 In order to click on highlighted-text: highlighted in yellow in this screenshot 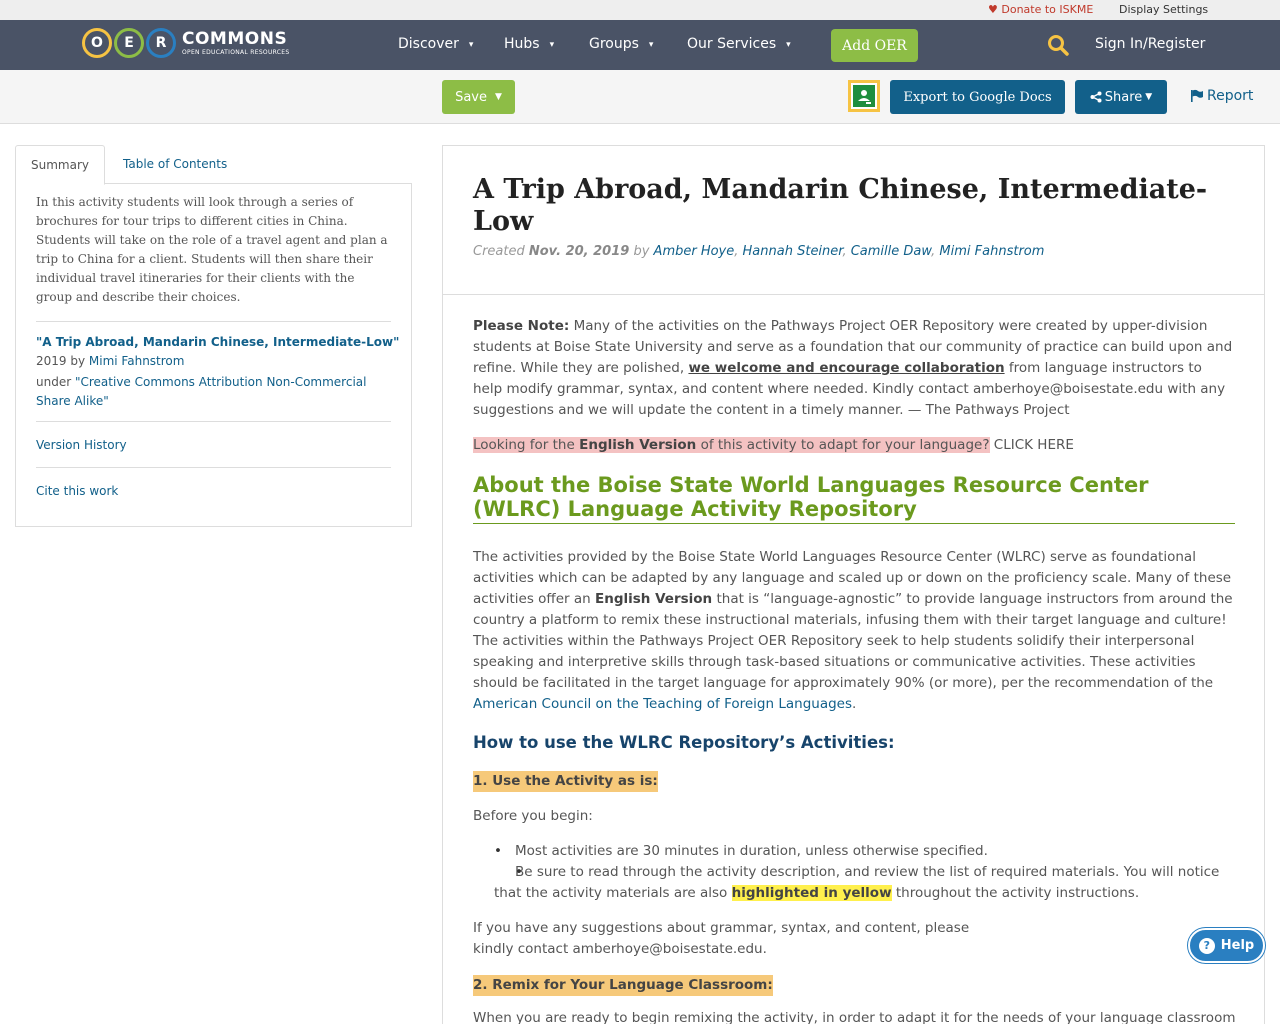, I will do `click(811, 893)`.